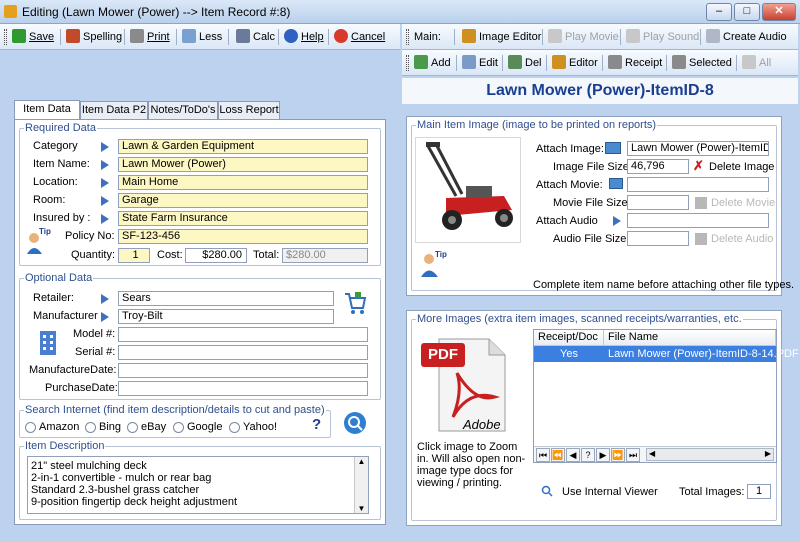 This screenshot has width=800, height=542. What do you see at coordinates (355, 303) in the screenshot?
I see `shopping-cart-icon` at bounding box center [355, 303].